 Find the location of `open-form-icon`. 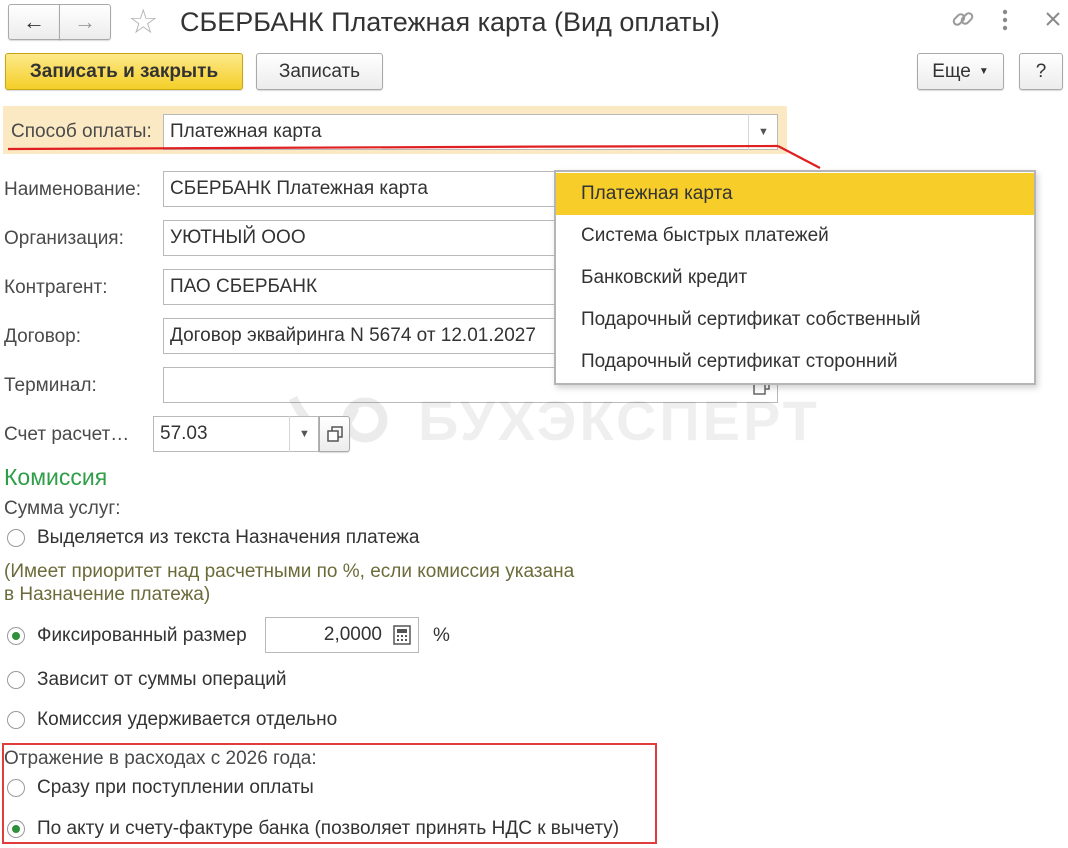

open-form-icon is located at coordinates (334, 434).